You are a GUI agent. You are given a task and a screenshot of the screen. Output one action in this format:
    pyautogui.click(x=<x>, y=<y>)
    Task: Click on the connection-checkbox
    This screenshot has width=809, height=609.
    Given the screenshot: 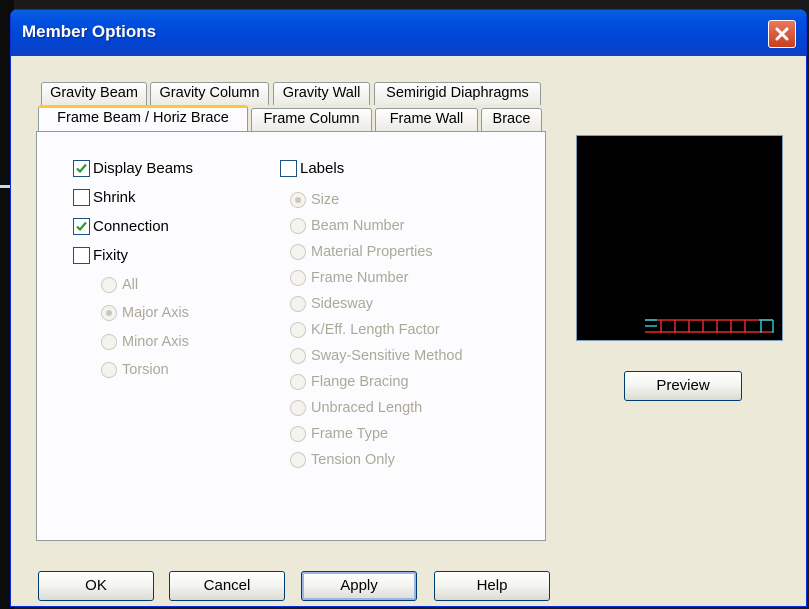 What is the action you would take?
    pyautogui.click(x=81, y=226)
    